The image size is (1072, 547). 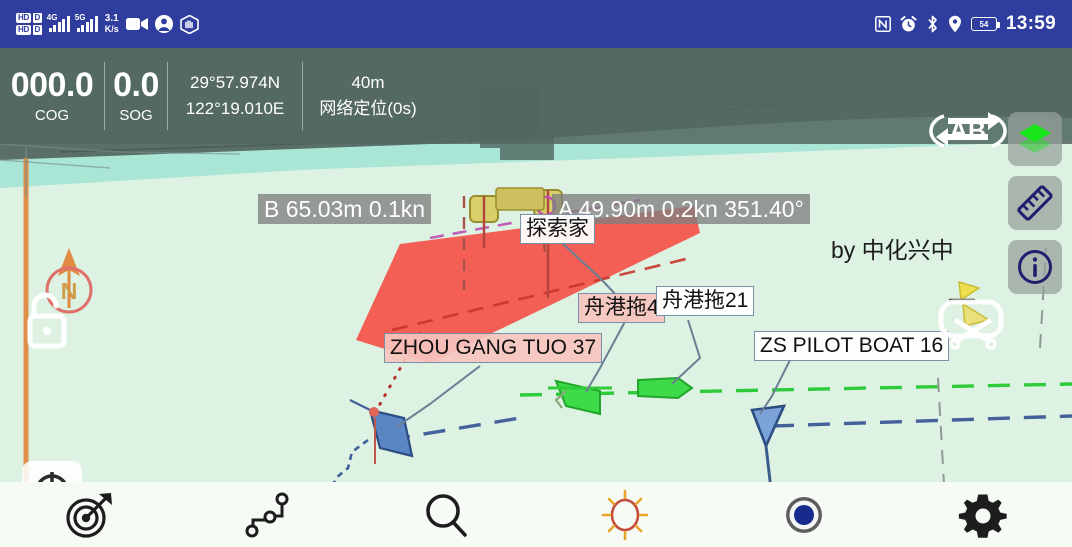 What do you see at coordinates (557, 229) in the screenshot?
I see `vessel-label-tansuojia: 探索家` at bounding box center [557, 229].